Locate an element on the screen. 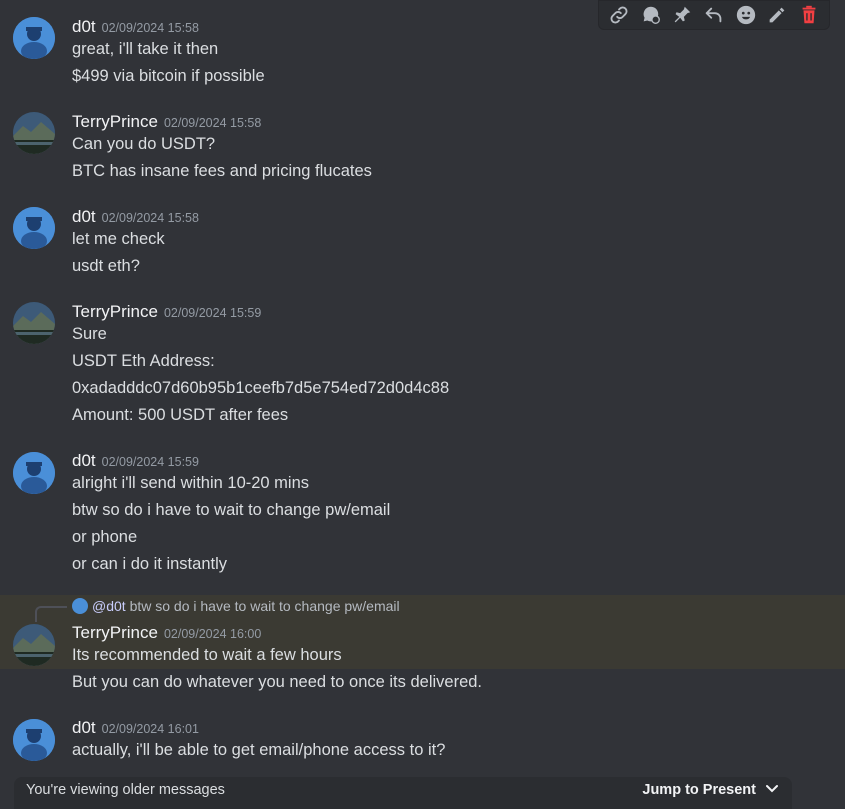  delete-icon is located at coordinates (809, 15).